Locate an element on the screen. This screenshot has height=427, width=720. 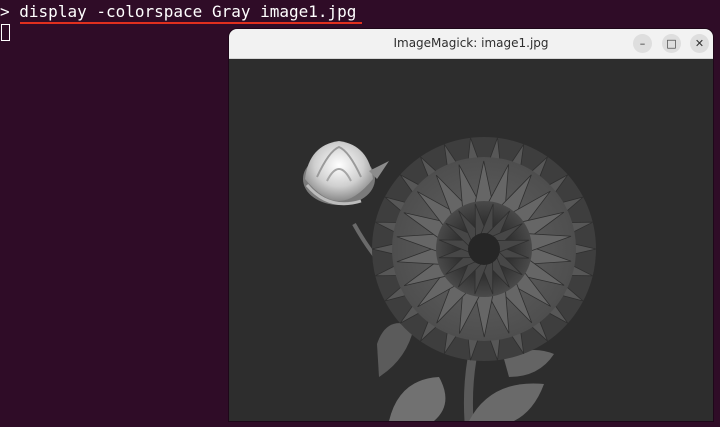
maximize-button: □ is located at coordinates (671, 43).